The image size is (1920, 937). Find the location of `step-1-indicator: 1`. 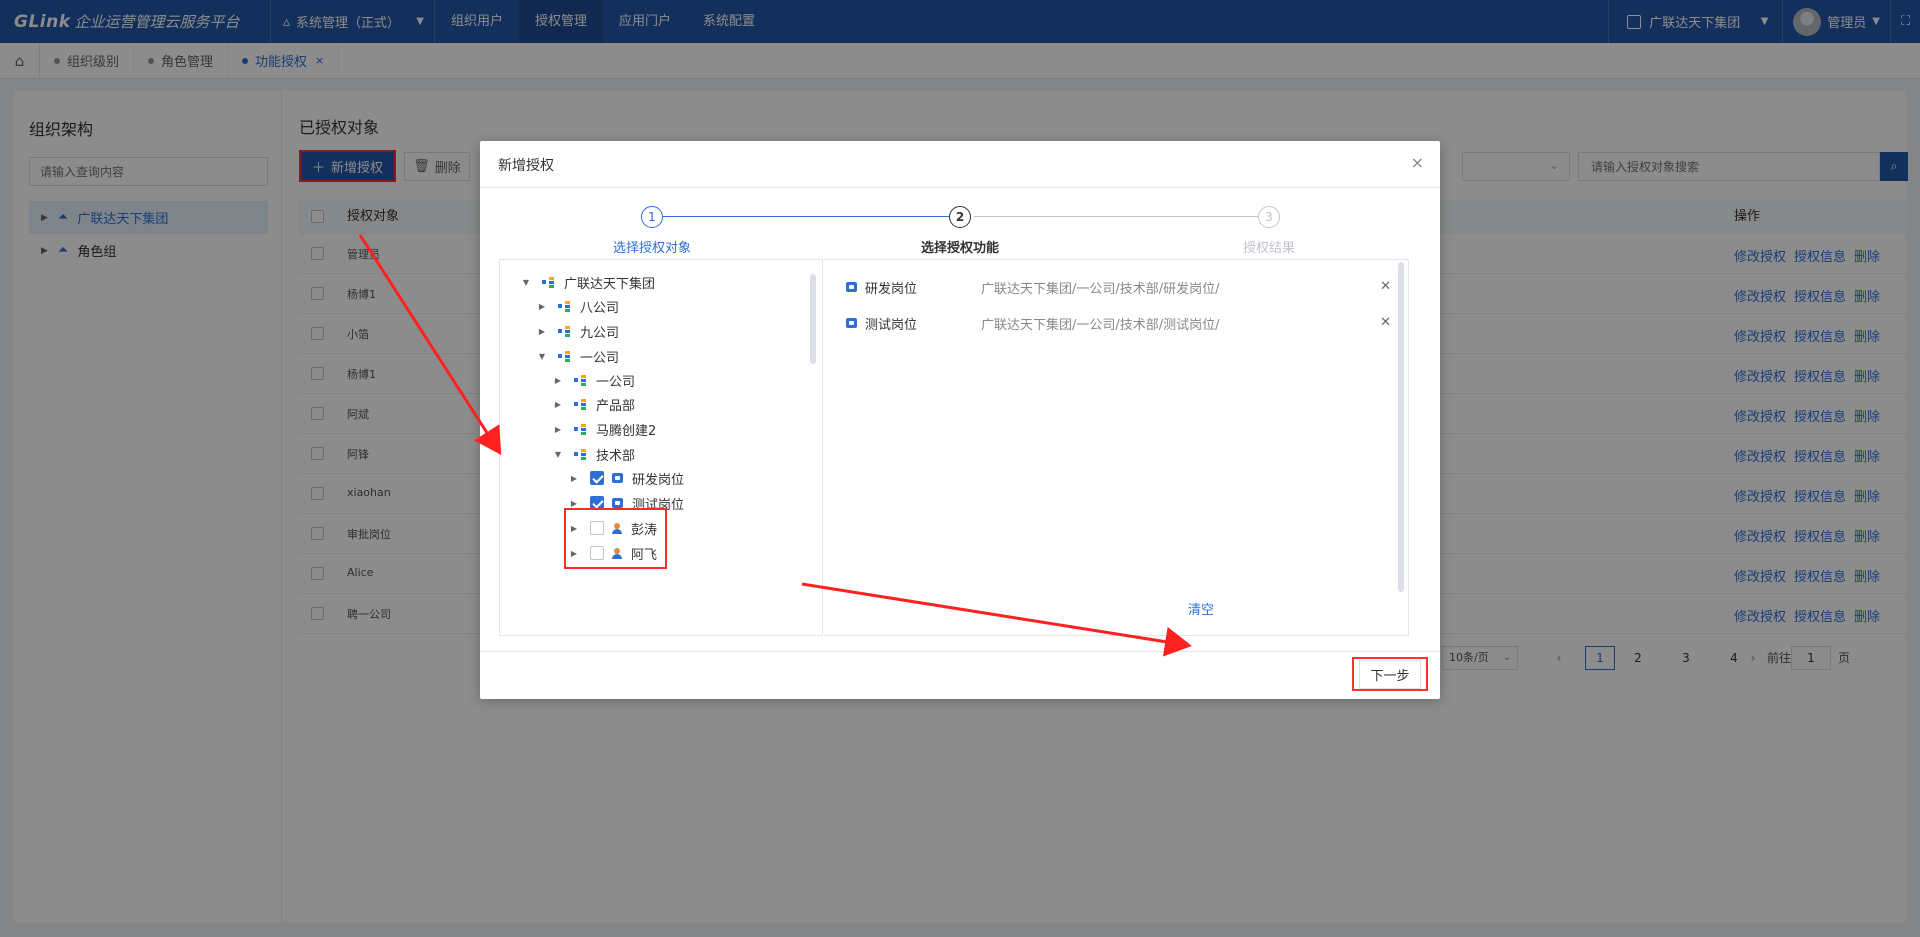

step-1-indicator: 1 is located at coordinates (652, 217).